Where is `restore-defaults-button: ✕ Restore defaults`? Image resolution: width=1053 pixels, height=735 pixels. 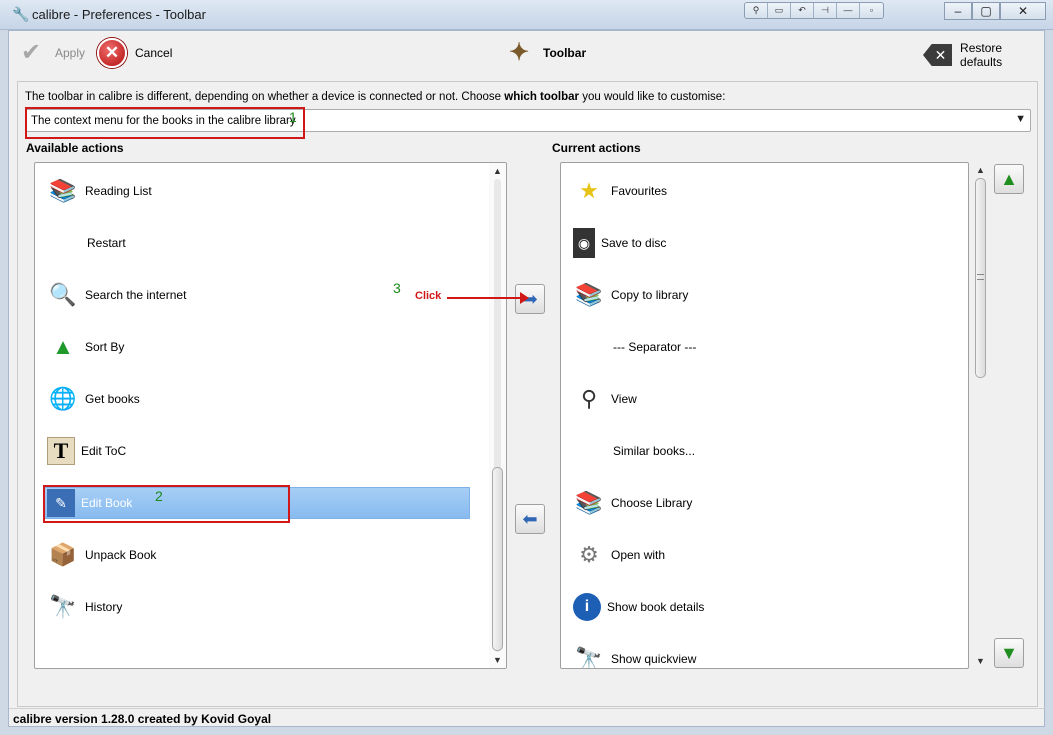
restore-defaults-button: ✕ Restore defaults is located at coordinates (983, 55).